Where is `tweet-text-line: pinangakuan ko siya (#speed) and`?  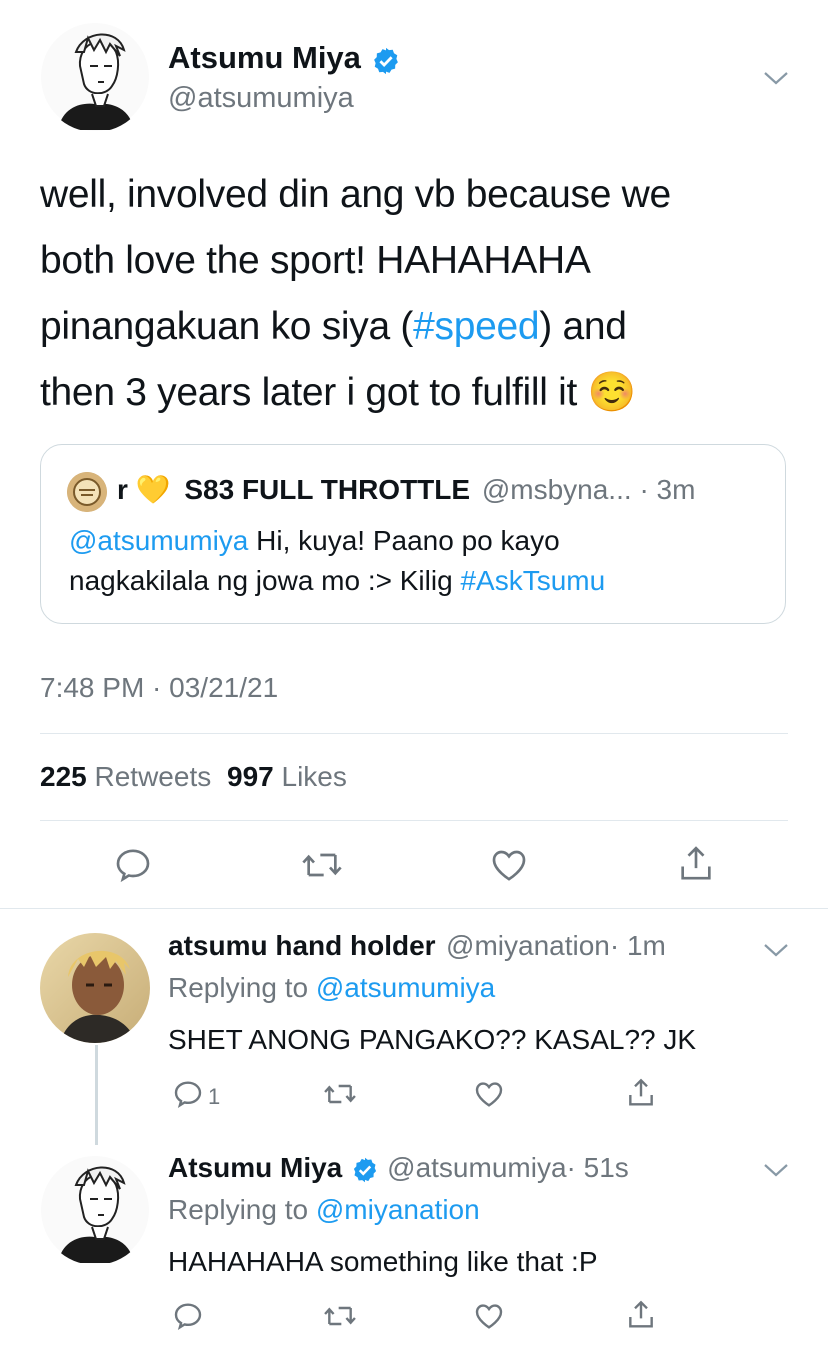
tweet-text-line: pinangakuan ko siya (#speed) and is located at coordinates (333, 326).